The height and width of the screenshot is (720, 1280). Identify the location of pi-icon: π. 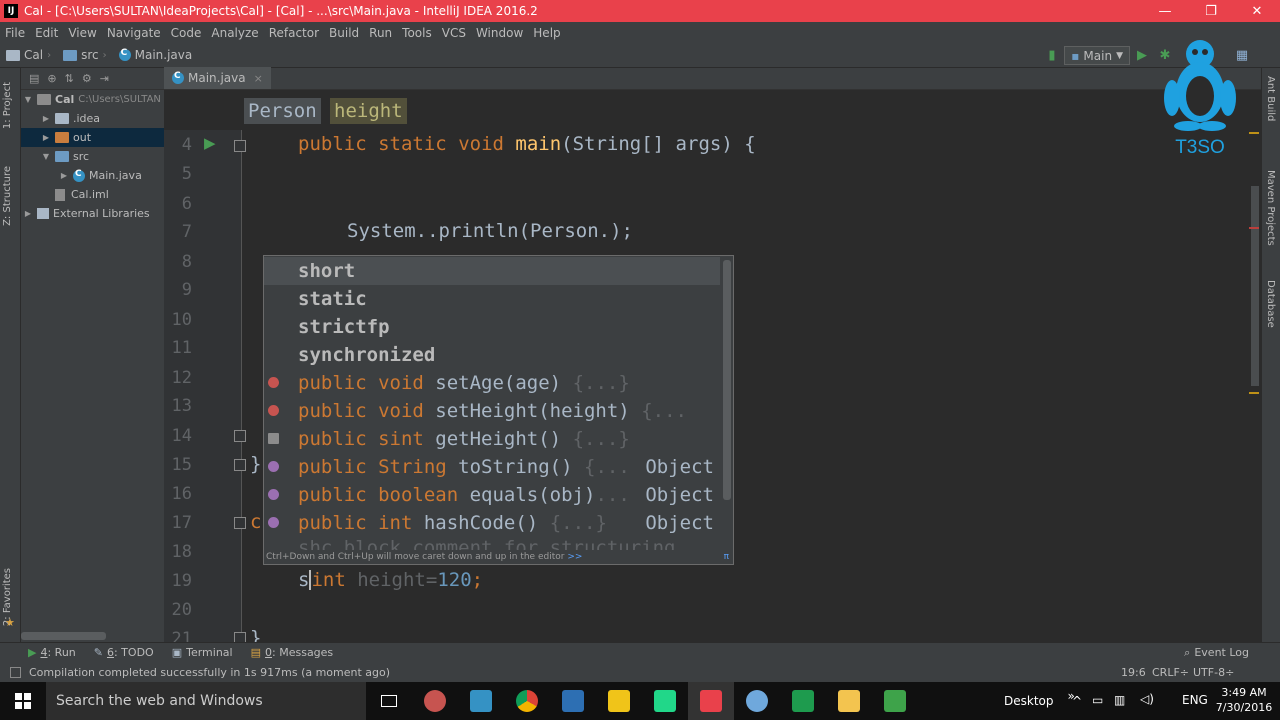
(726, 557).